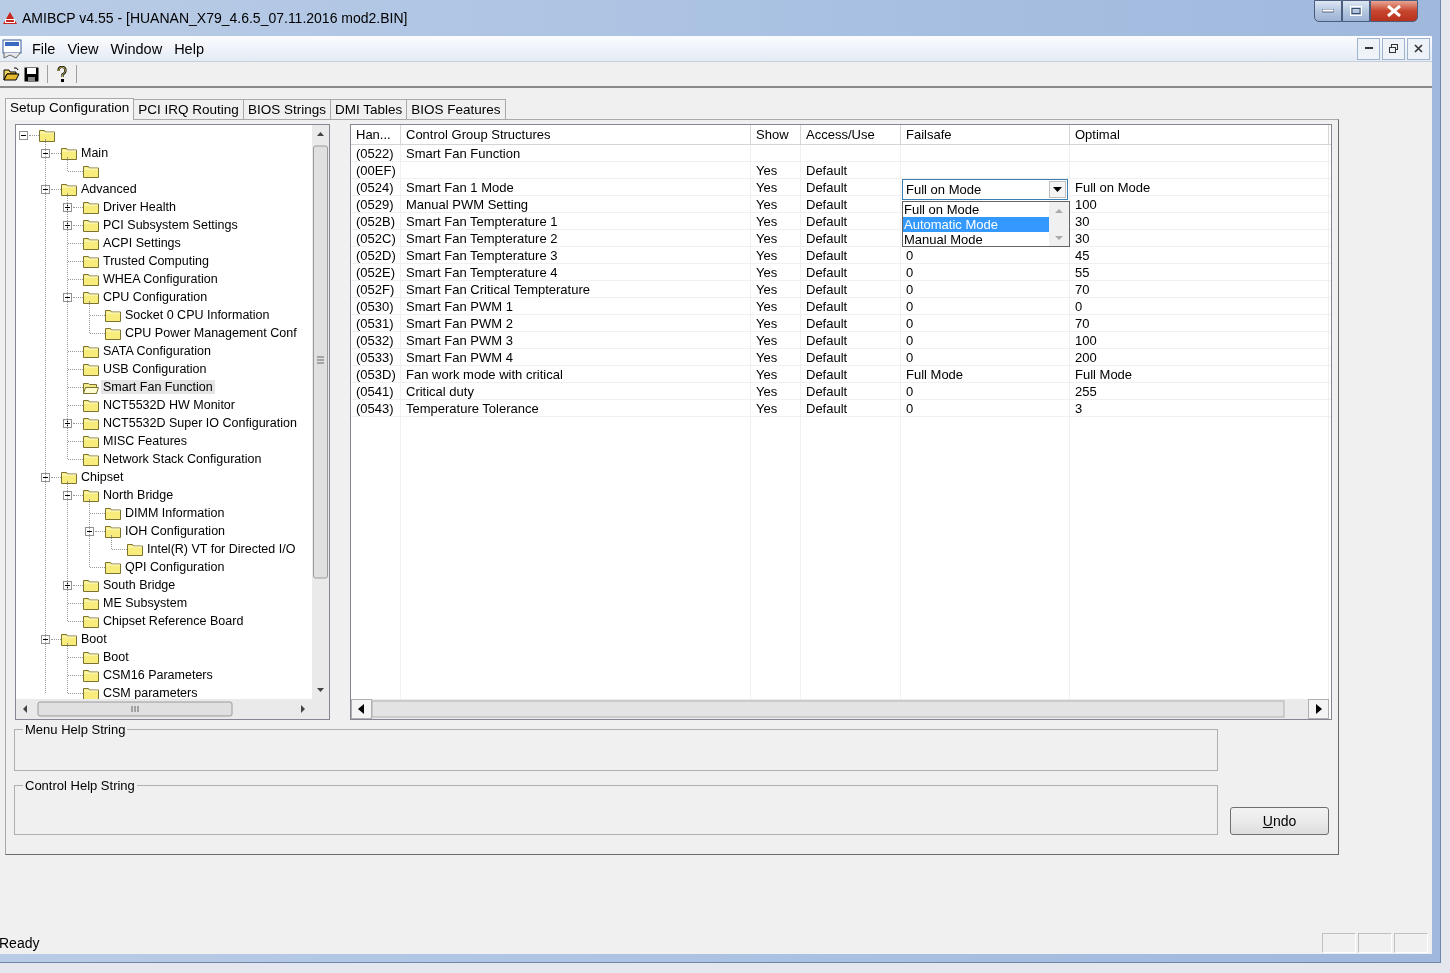 The height and width of the screenshot is (973, 1450). What do you see at coordinates (136, 48) in the screenshot?
I see `menu-item: Window` at bounding box center [136, 48].